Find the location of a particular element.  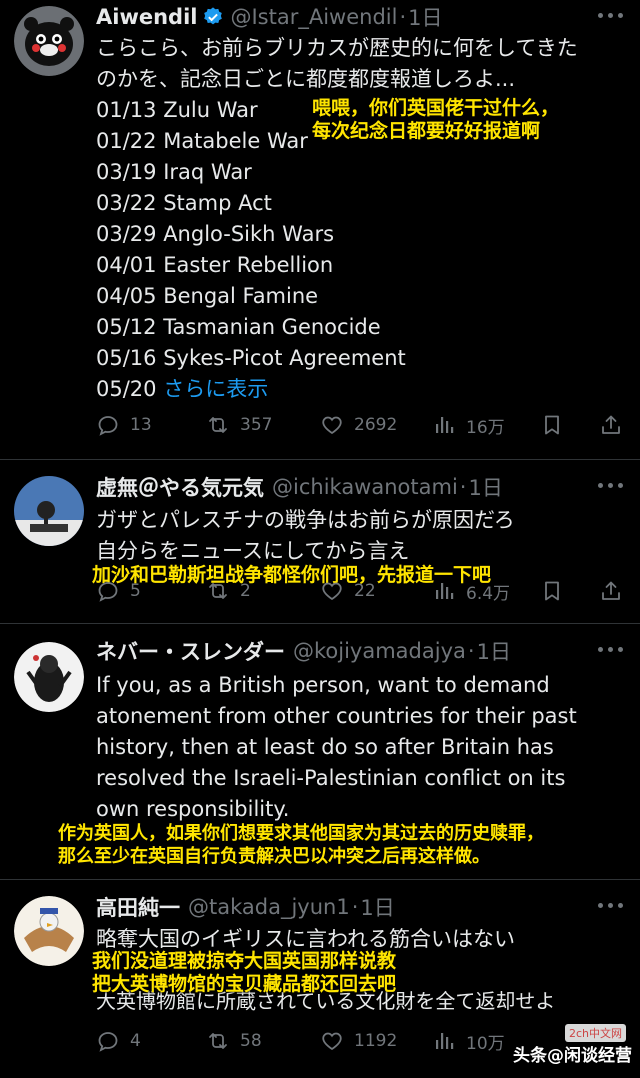

reply-count: 4 is located at coordinates (135, 1041).